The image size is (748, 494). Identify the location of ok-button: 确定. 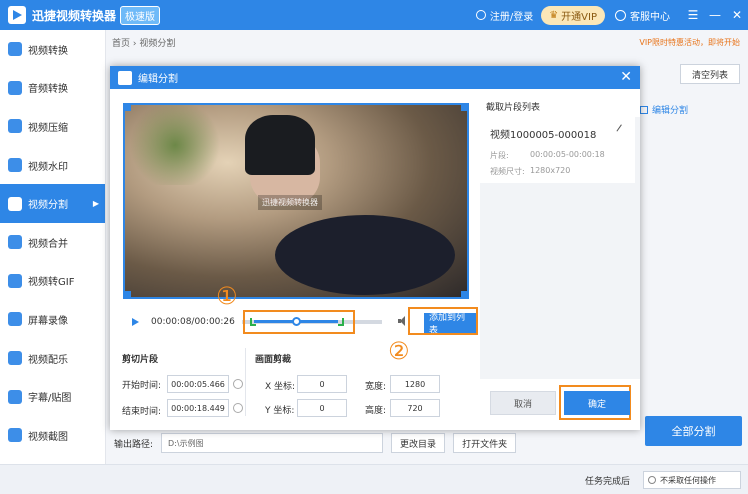
(597, 403).